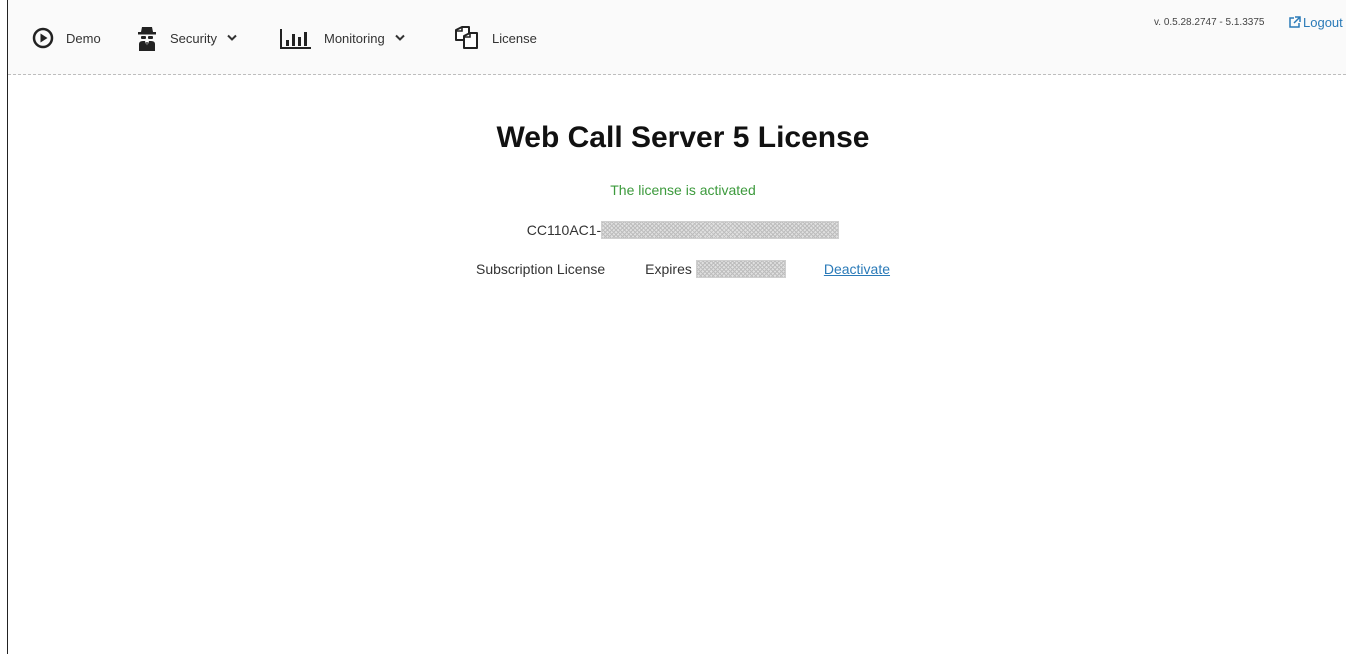  Describe the element at coordinates (668, 269) in the screenshot. I see `expires-label: Expires` at that location.